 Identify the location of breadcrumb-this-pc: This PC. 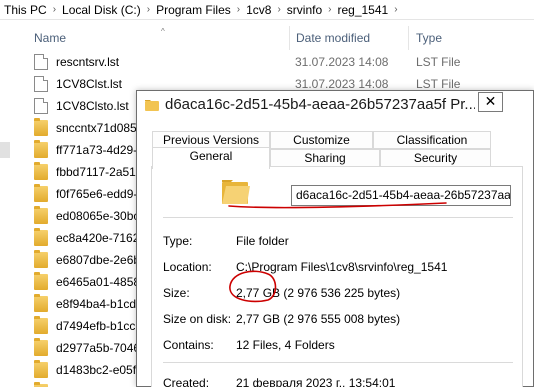
(25, 10).